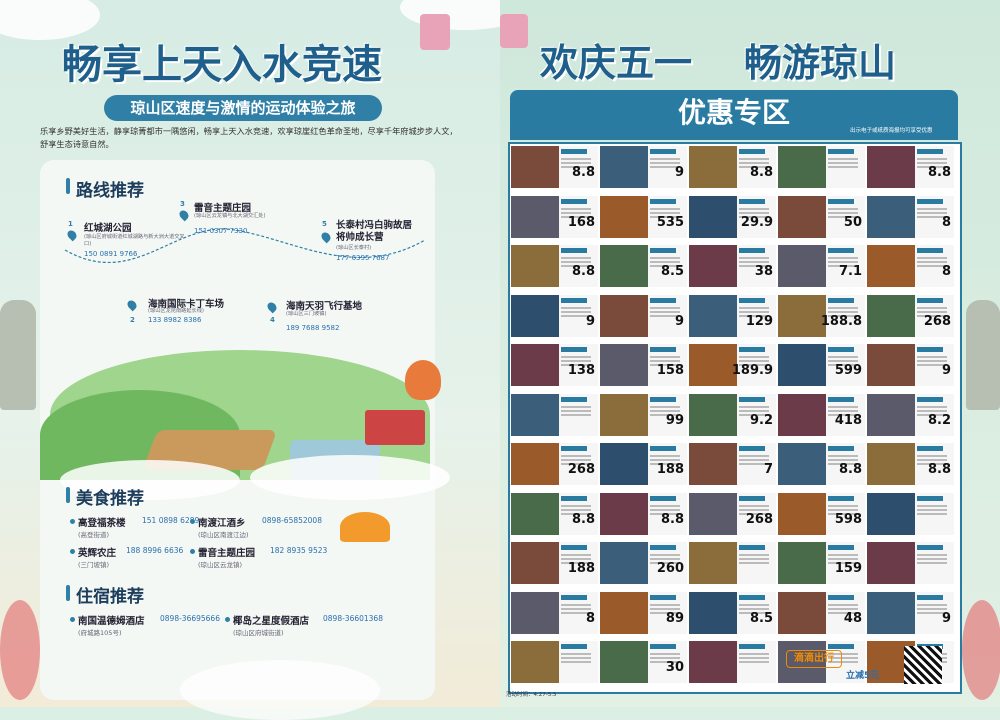 This screenshot has height=720, width=1000. What do you see at coordinates (643, 216) in the screenshot?
I see `coupon-card: 535` at bounding box center [643, 216].